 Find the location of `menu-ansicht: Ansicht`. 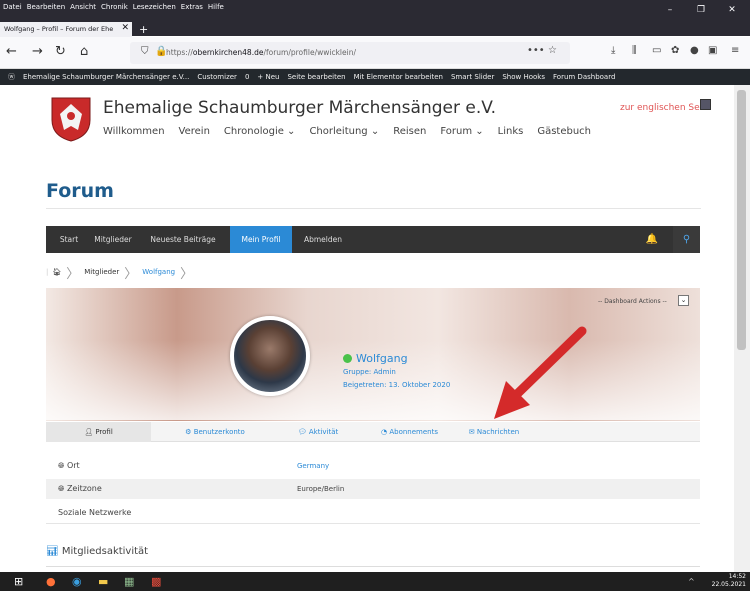

menu-ansicht: Ansicht is located at coordinates (83, 7).